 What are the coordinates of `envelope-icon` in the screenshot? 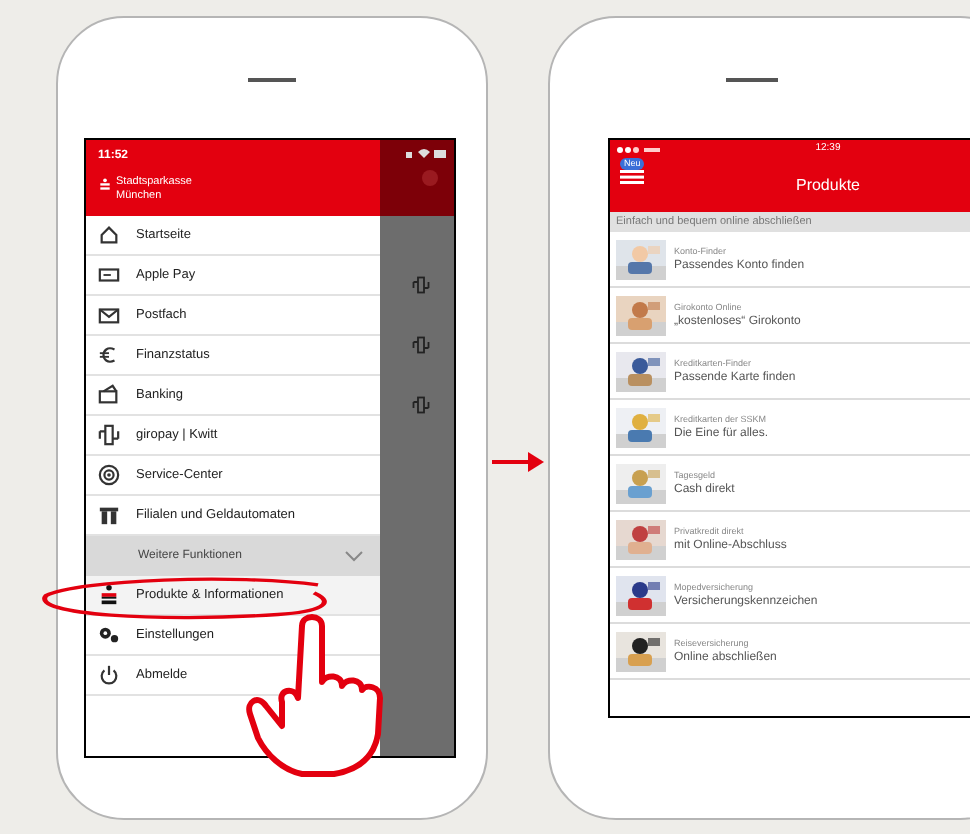 It's located at (109, 315).